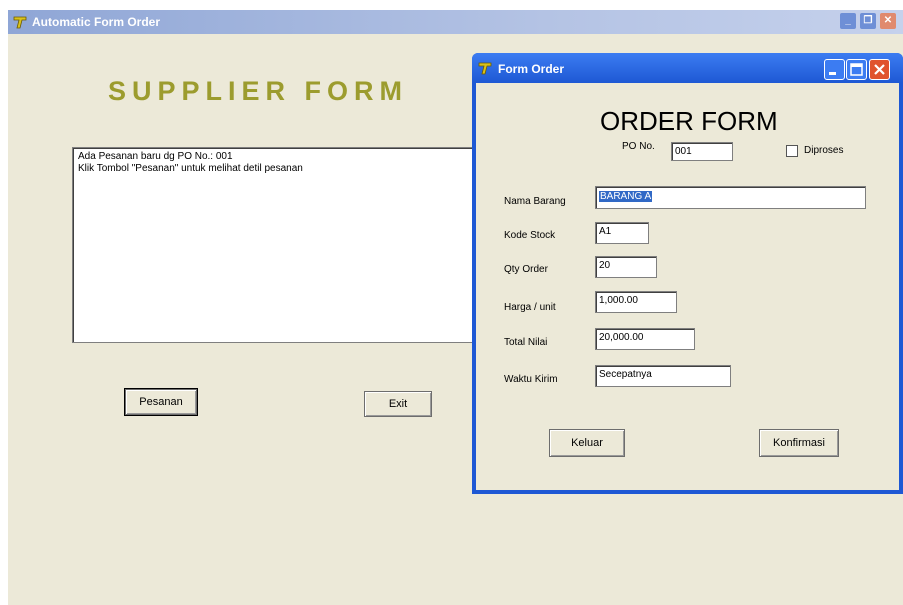  Describe the element at coordinates (622, 233) in the screenshot. I see `kode-stock-input: A1` at that location.